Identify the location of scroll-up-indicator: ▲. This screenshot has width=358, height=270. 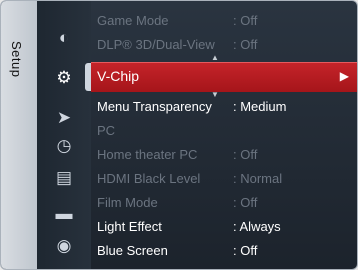
(215, 57).